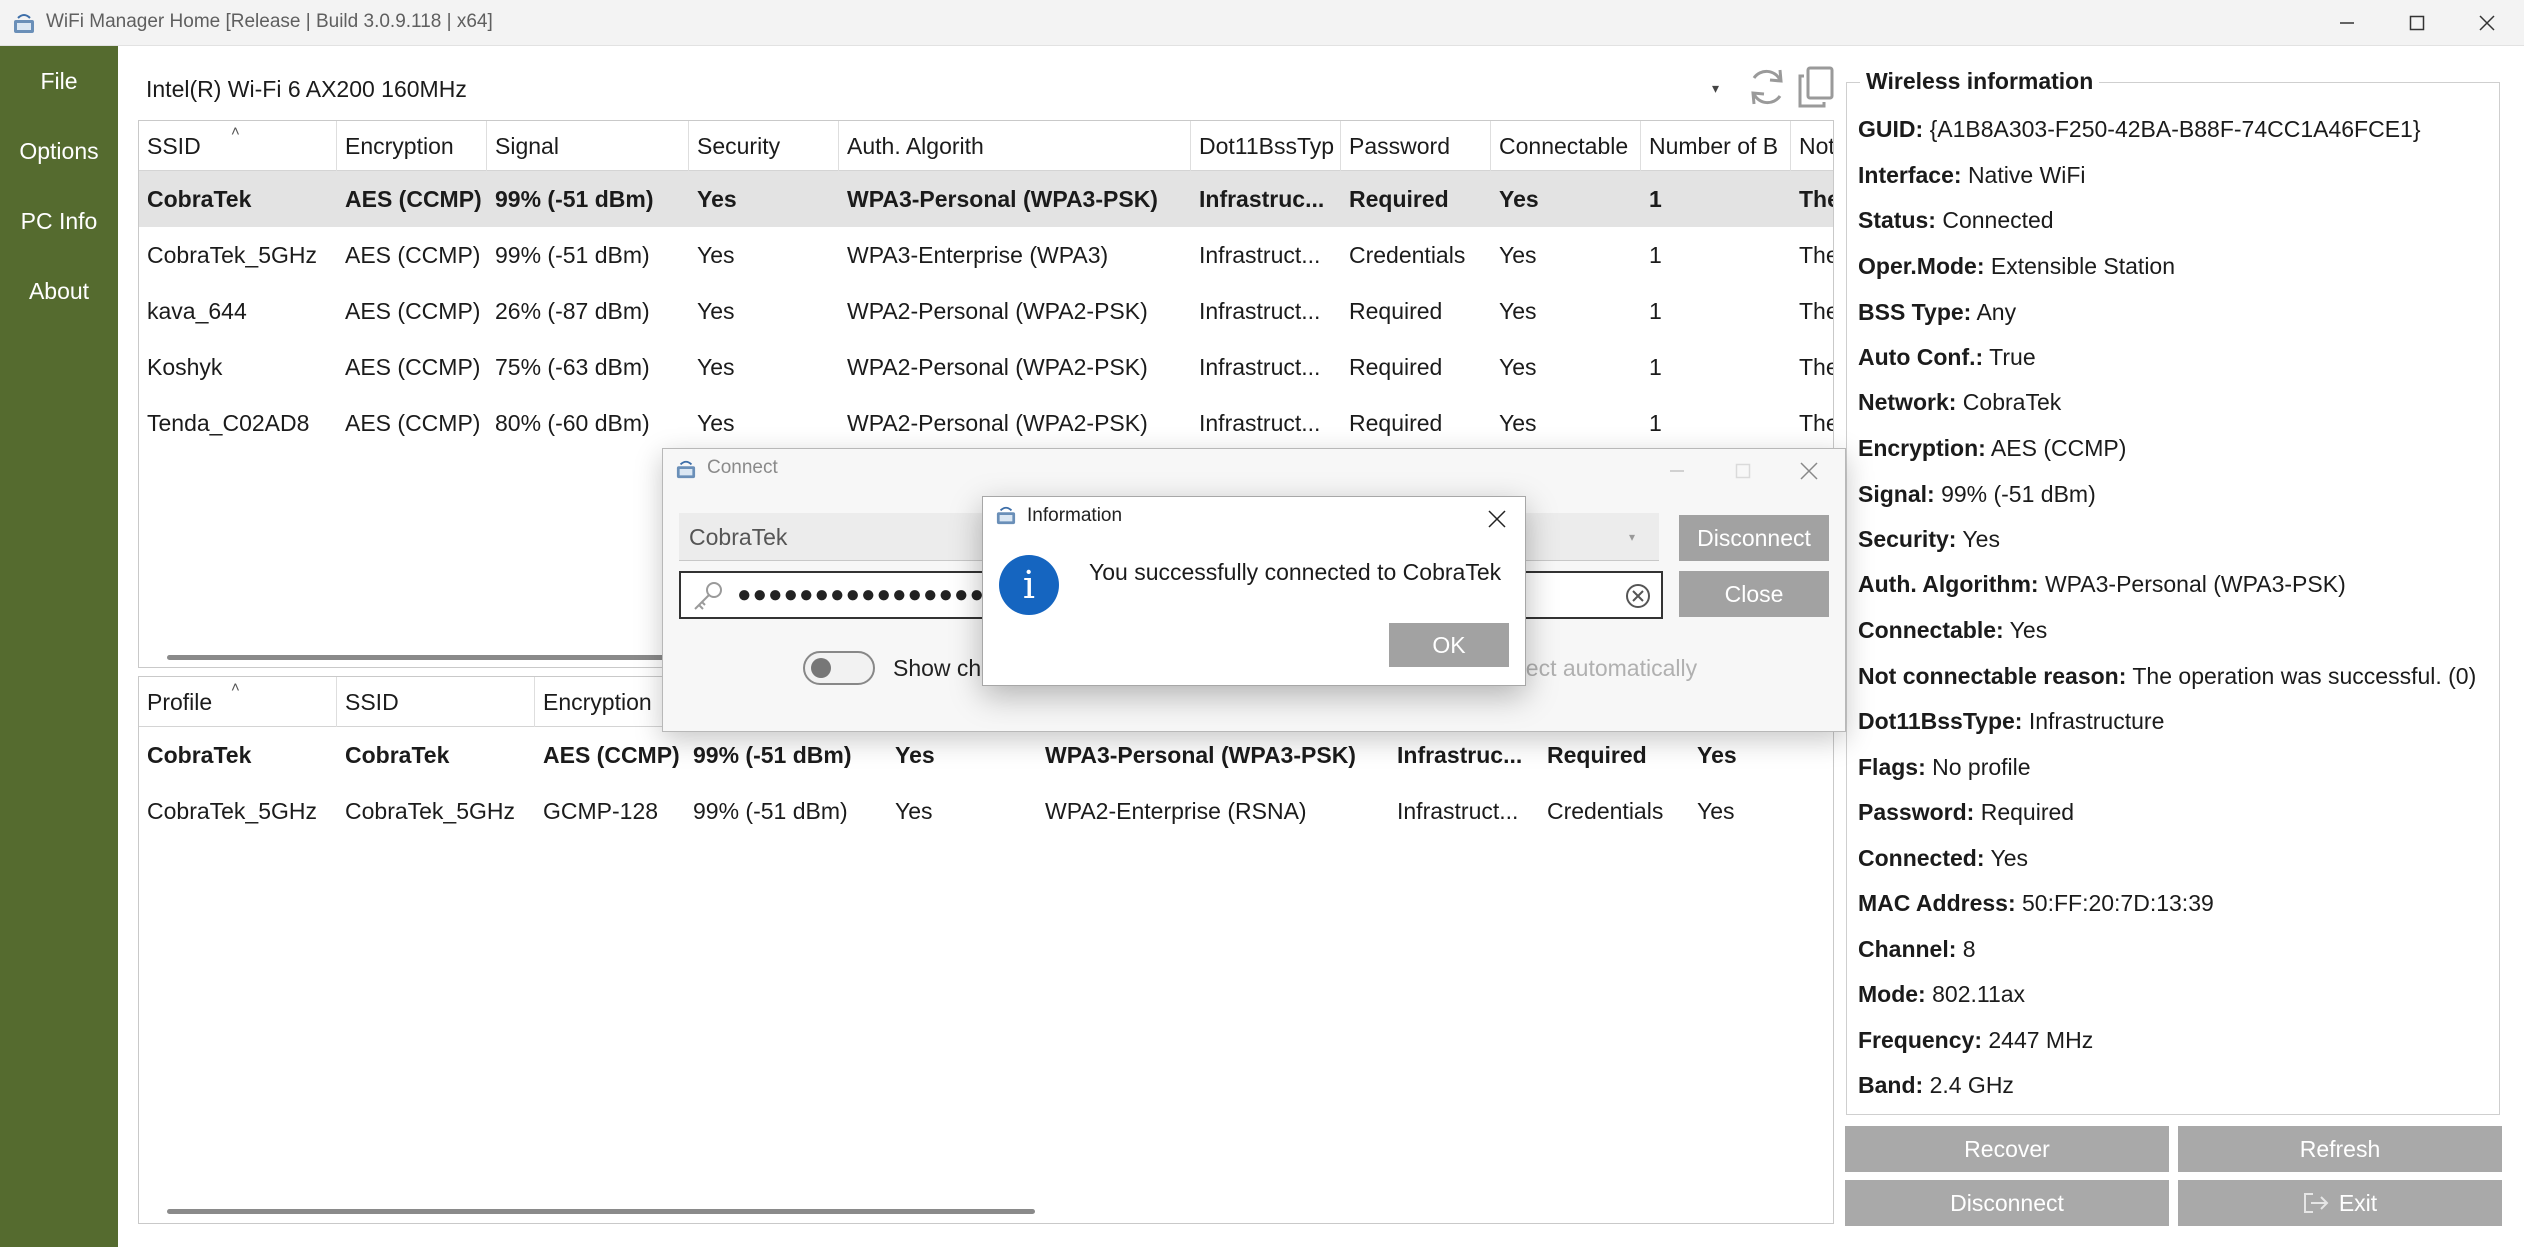 This screenshot has width=2524, height=1247. I want to click on sidebar-item-about: About, so click(59, 291).